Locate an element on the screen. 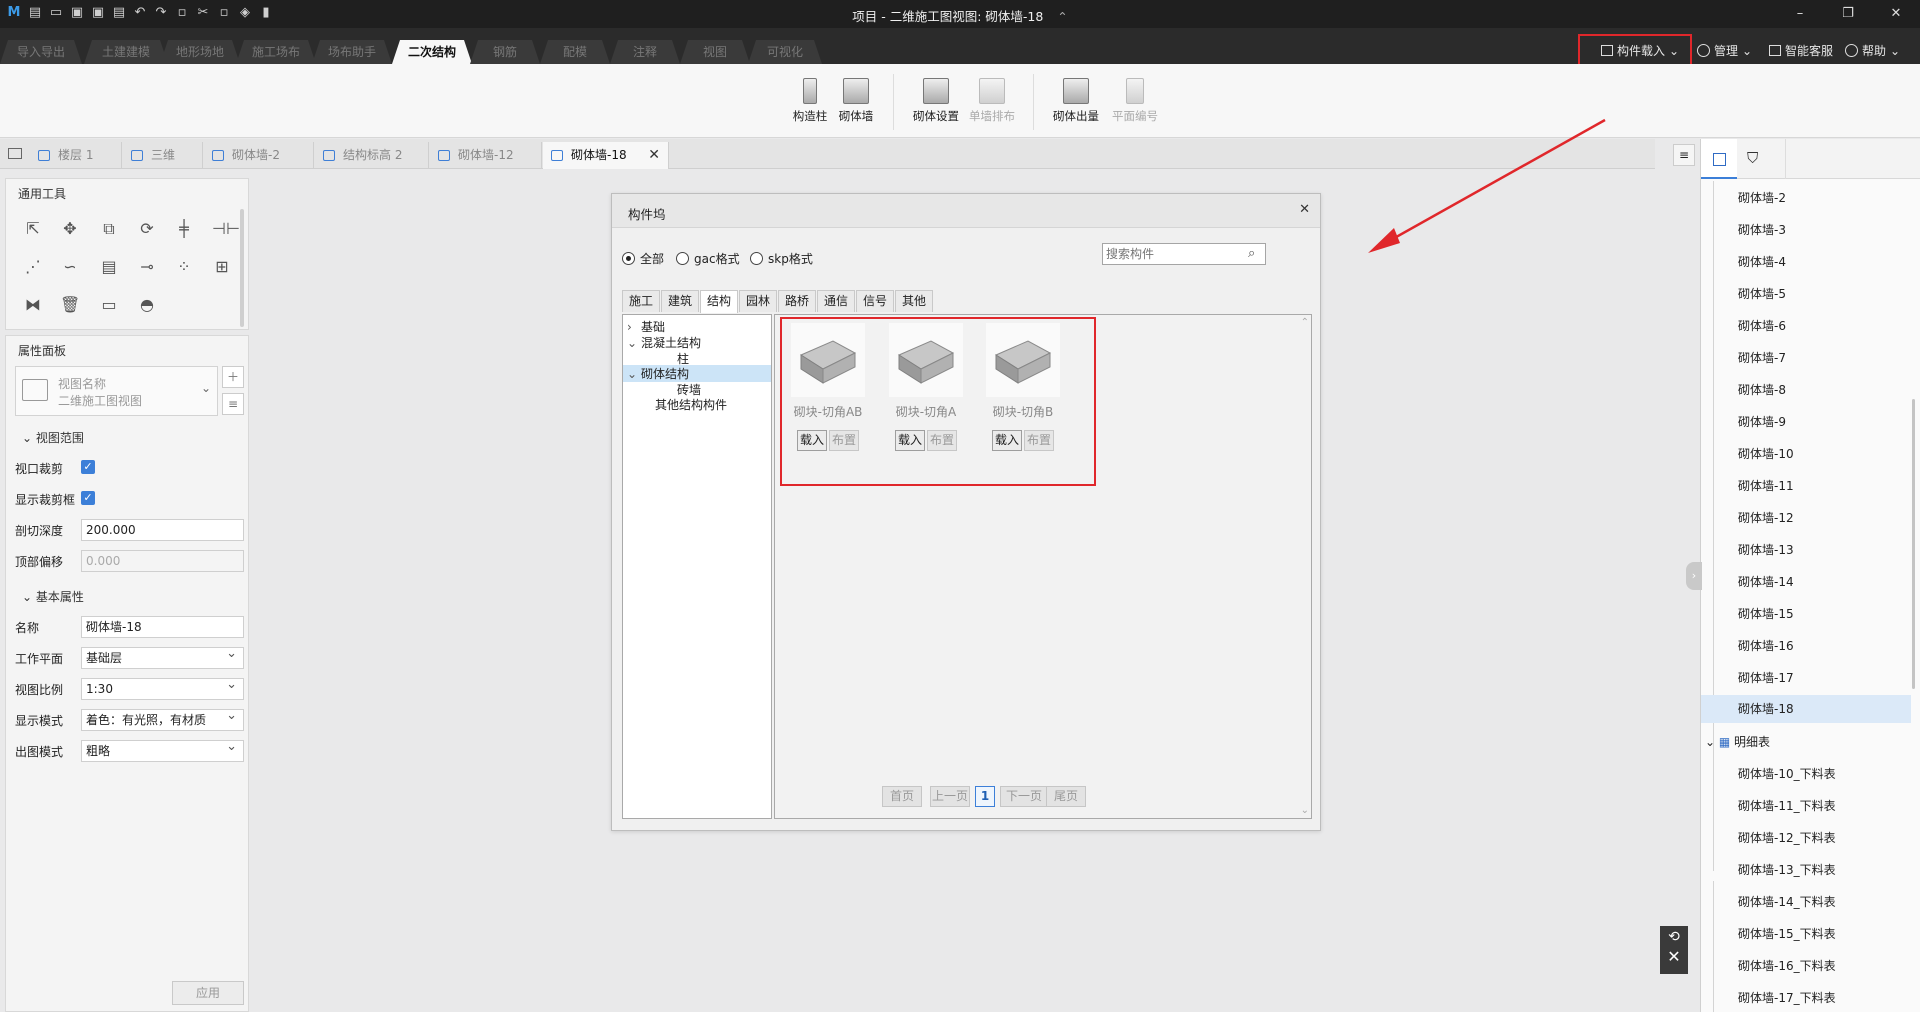 Image resolution: width=1920 pixels, height=1012 pixels. menu-tab-3: 施工场布 is located at coordinates (276, 52).